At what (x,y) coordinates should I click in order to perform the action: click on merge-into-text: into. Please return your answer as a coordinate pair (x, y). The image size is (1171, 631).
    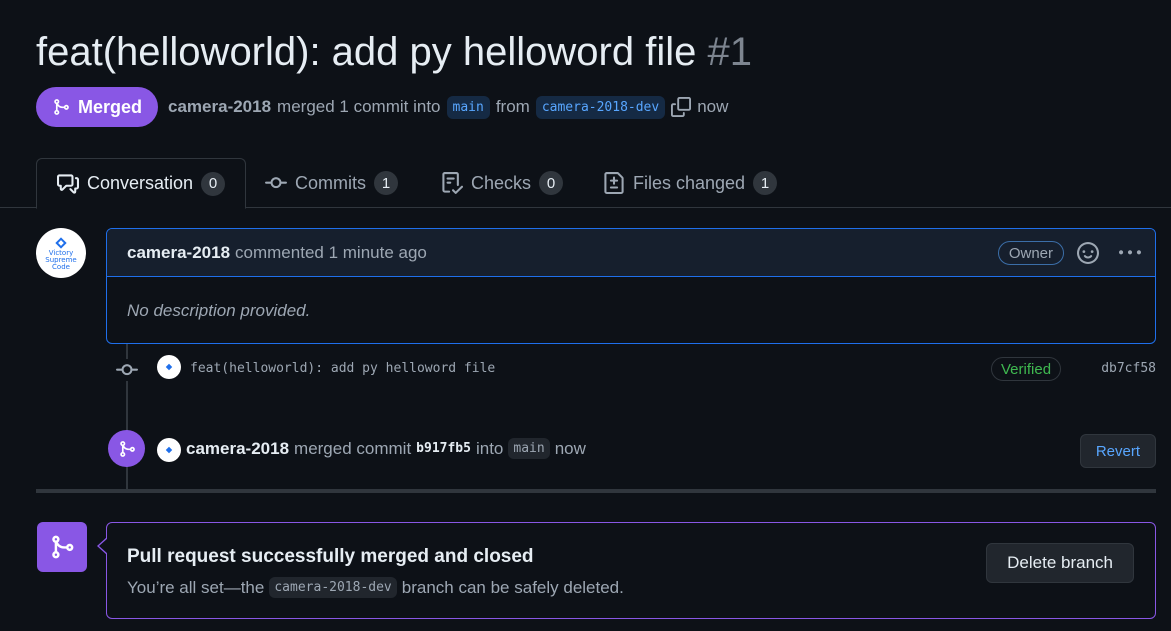
    Looking at the image, I should click on (489, 448).